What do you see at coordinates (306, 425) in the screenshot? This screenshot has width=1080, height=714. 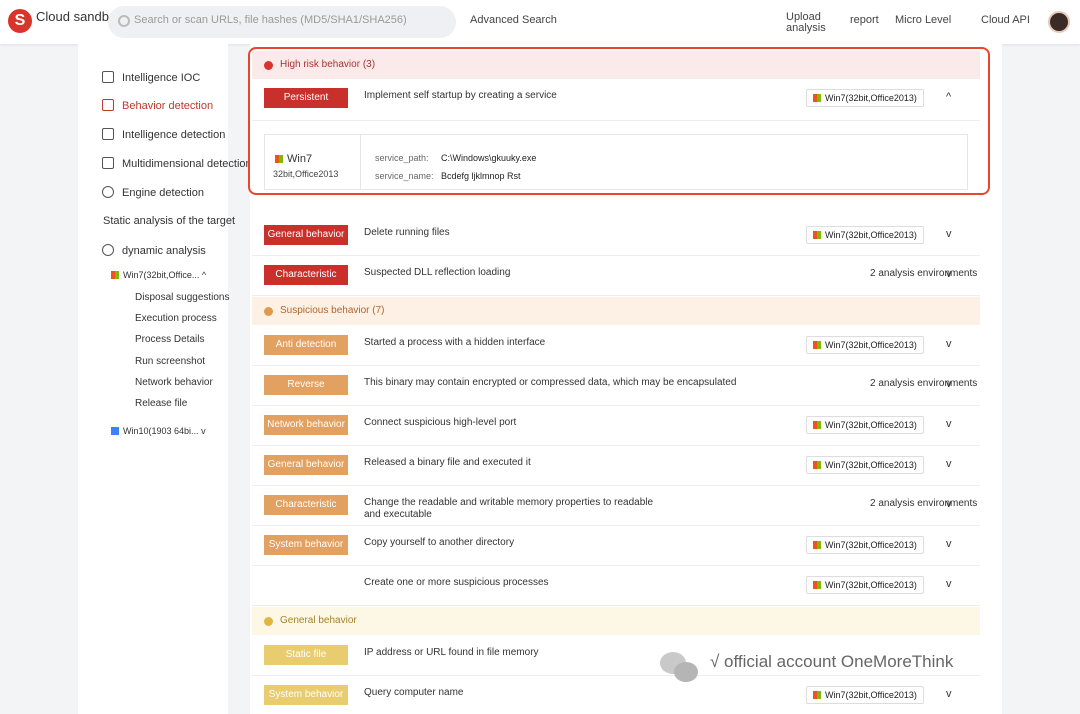 I see `behavior-tag: Network behavior` at bounding box center [306, 425].